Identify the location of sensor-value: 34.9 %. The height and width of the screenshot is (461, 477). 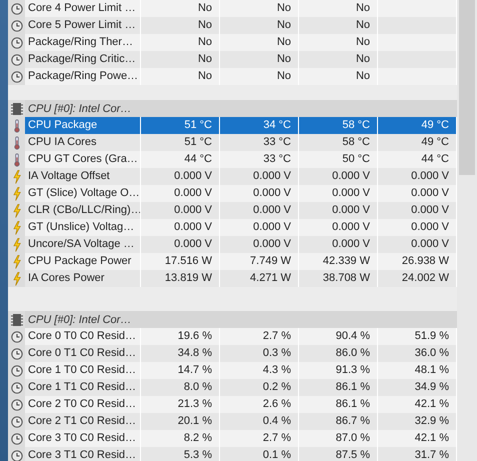
(431, 387).